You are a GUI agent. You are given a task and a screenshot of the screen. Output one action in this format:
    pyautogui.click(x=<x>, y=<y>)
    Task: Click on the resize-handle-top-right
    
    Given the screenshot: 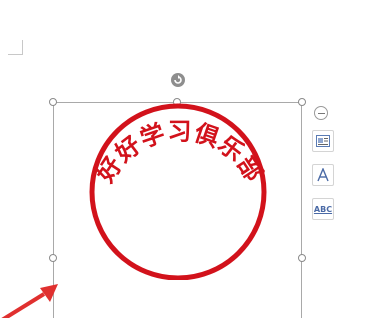 What is the action you would take?
    pyautogui.click(x=302, y=102)
    